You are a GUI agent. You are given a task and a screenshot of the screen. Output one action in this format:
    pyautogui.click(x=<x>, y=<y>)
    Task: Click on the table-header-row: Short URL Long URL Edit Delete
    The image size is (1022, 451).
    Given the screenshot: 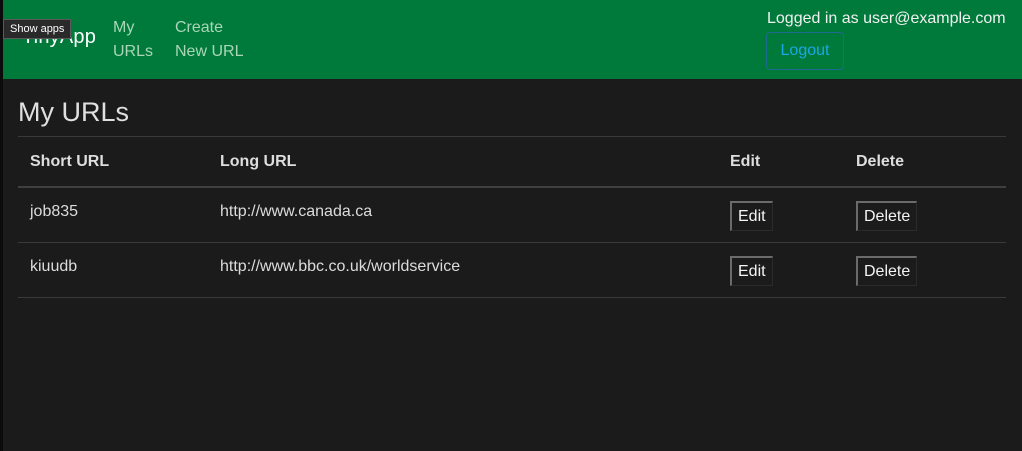 What is the action you would take?
    pyautogui.click(x=512, y=162)
    